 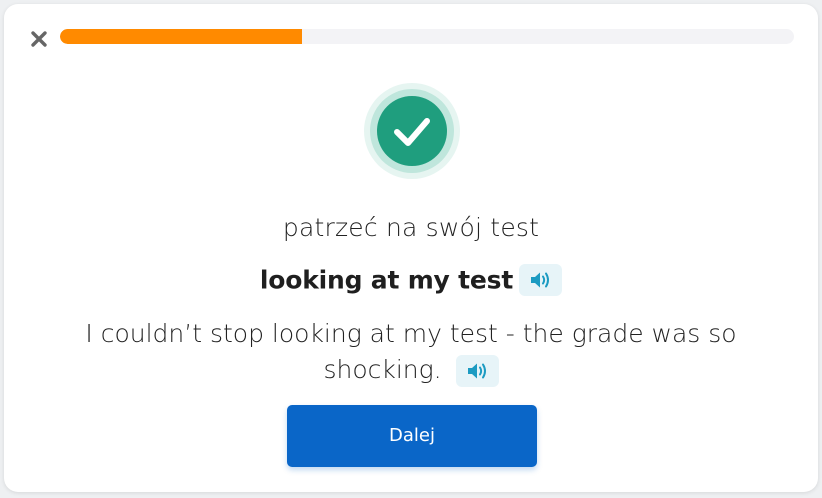 I want to click on prompt-text: patrzeć na swój test, so click(x=411, y=227).